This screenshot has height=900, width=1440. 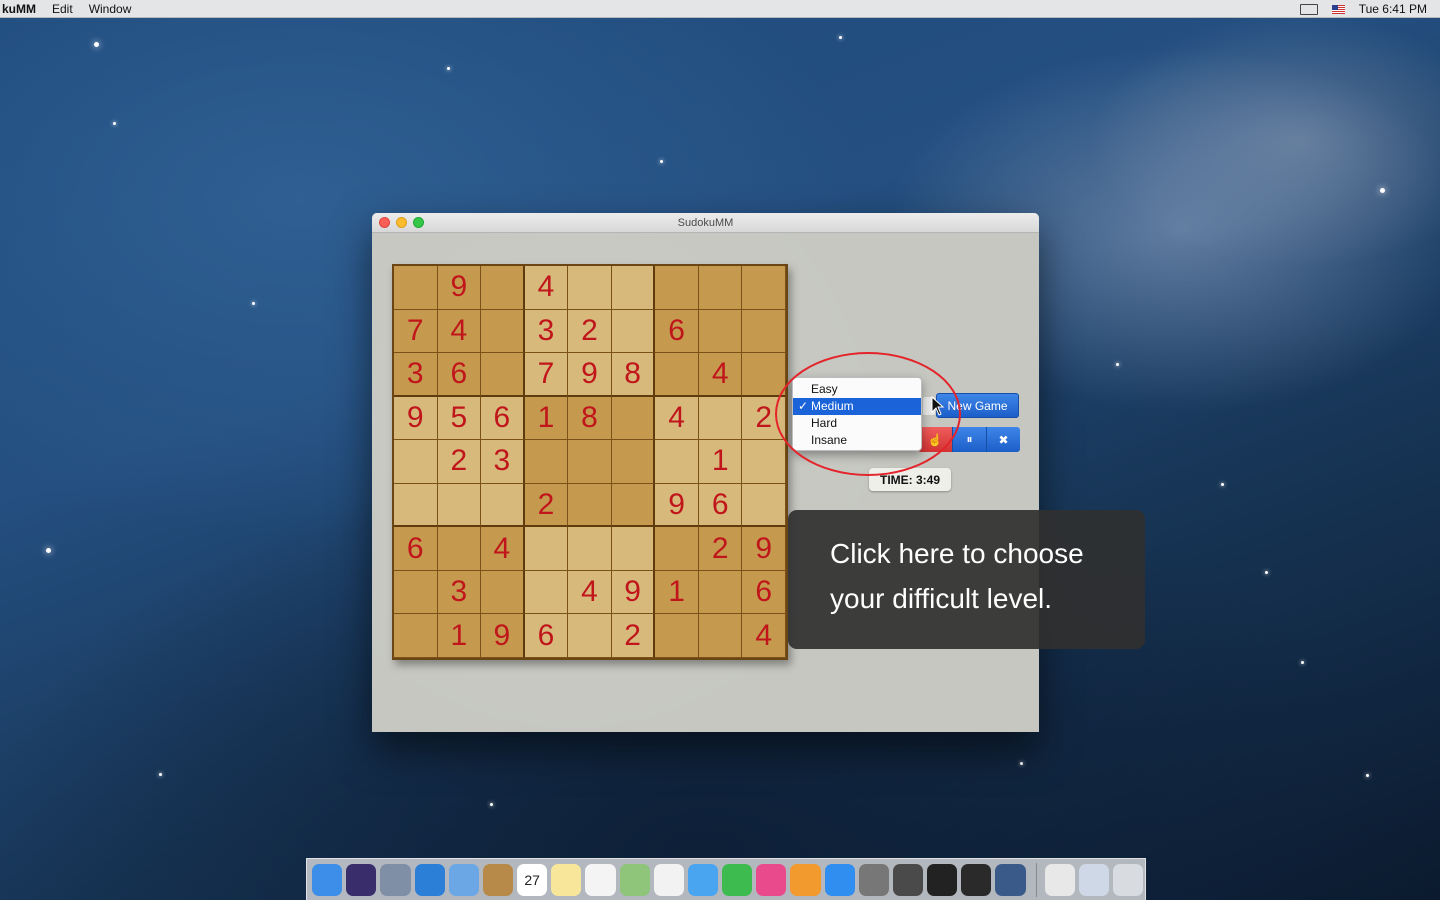 I want to click on quit-button: ✖, so click(x=1003, y=439).